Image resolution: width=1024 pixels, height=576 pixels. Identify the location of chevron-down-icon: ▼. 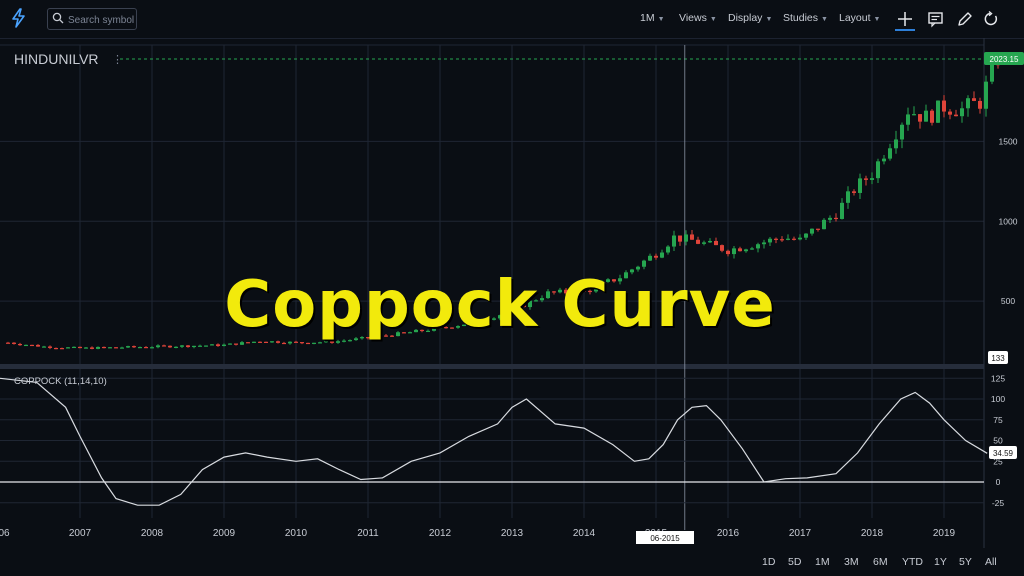
(877, 19).